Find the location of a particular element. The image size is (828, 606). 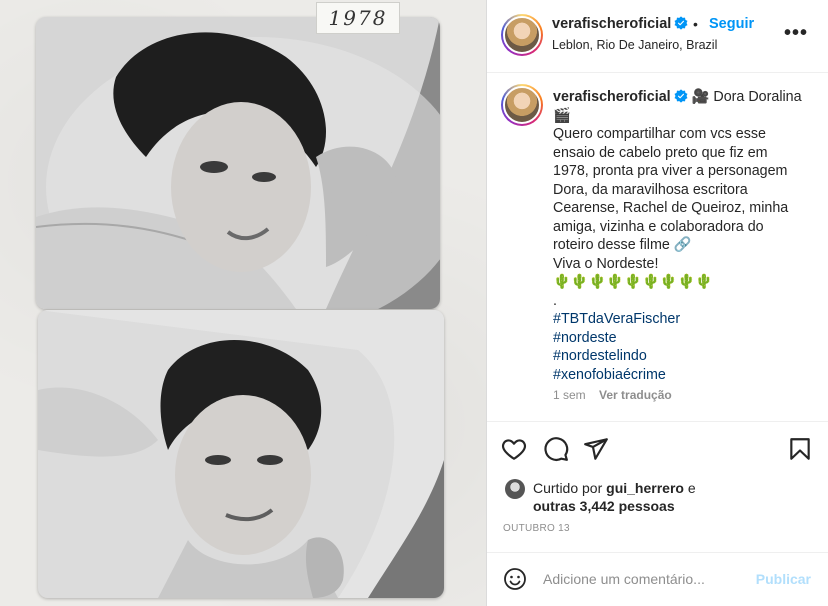

see-translation-button: Ver tradução is located at coordinates (635, 395).